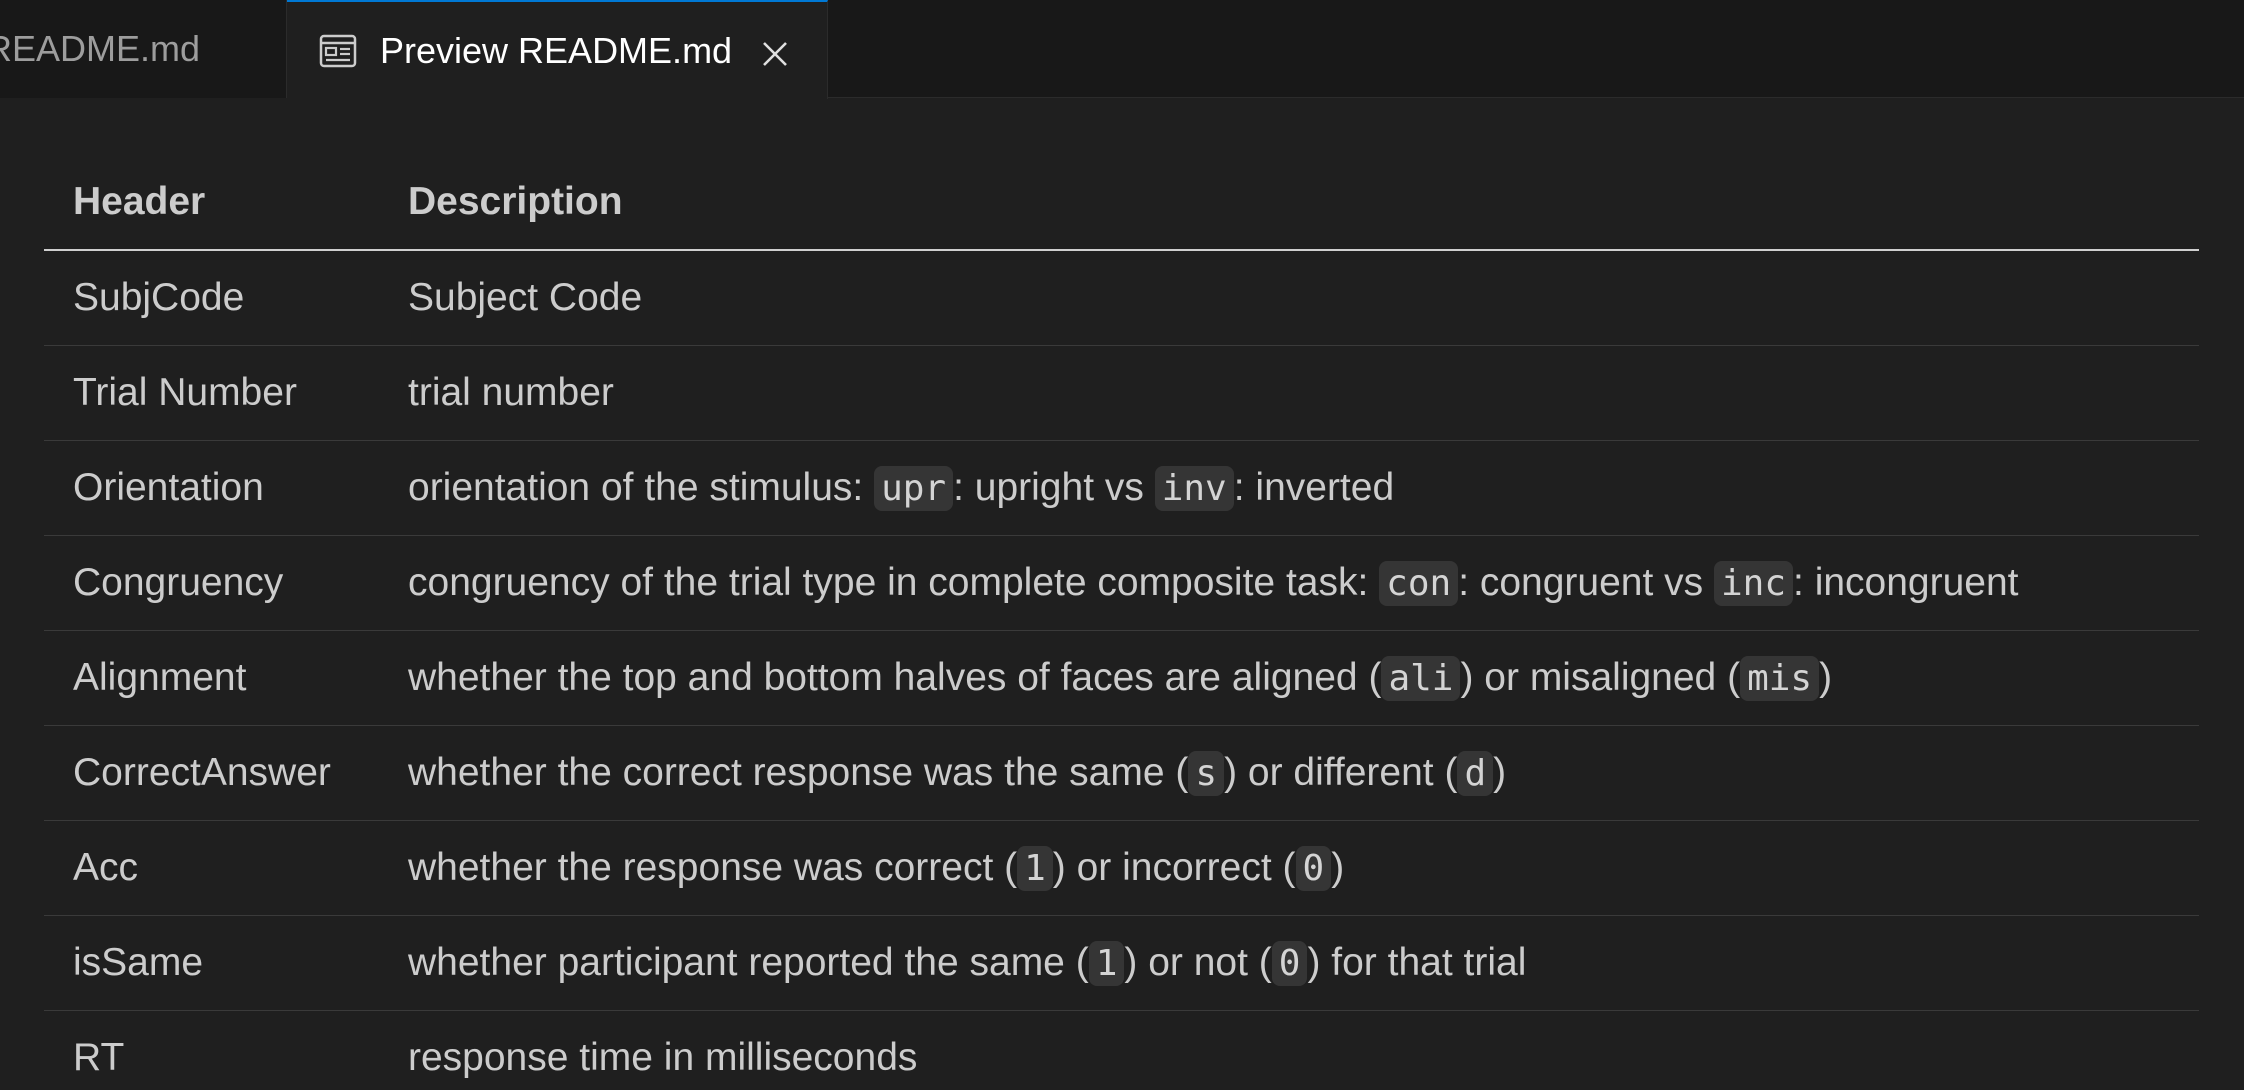  Describe the element at coordinates (211, 298) in the screenshot. I see `row-header-cell: SubjCode` at that location.